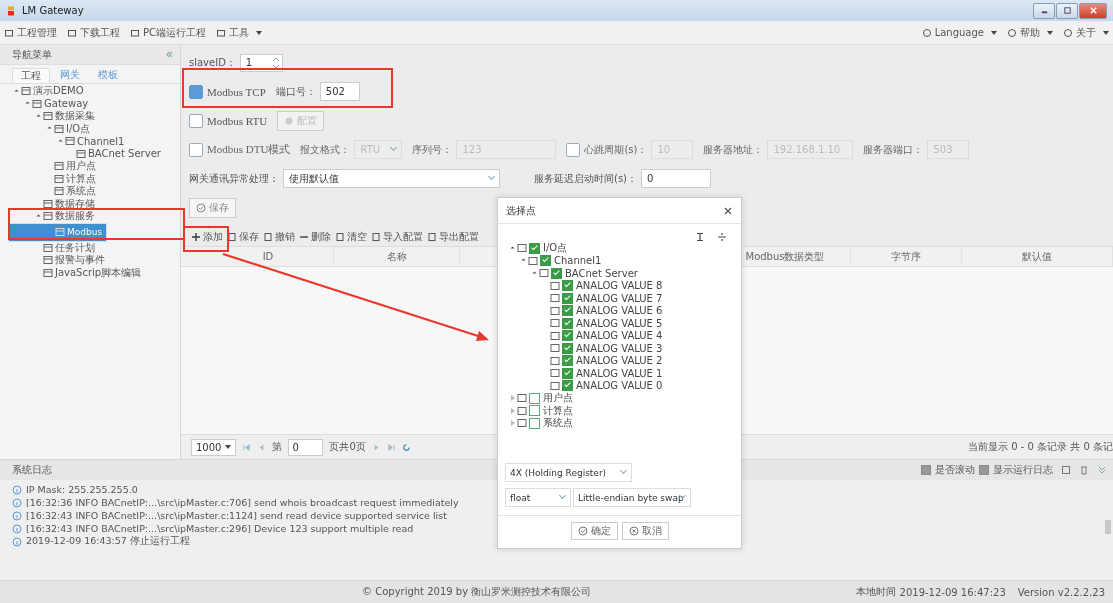  Describe the element at coordinates (1093, 10) in the screenshot. I see `close-button` at that location.